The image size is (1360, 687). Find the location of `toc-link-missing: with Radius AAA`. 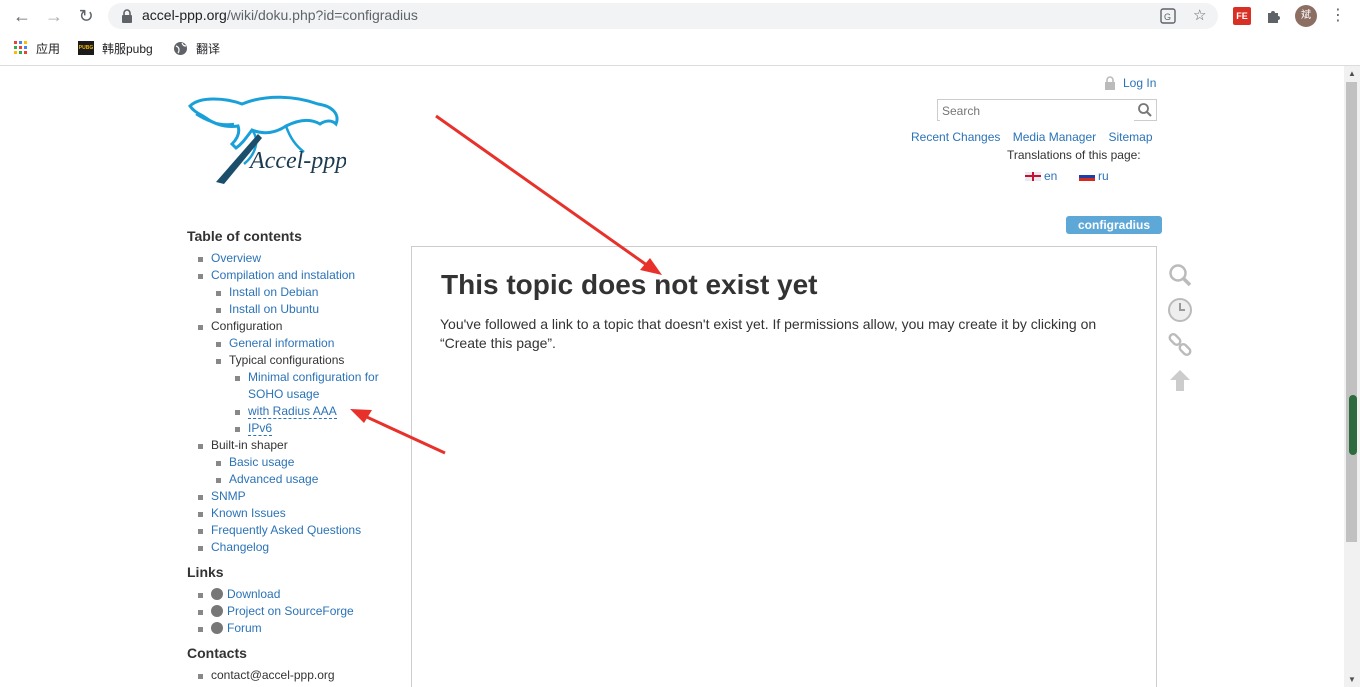

toc-link-missing: with Radius AAA is located at coordinates (292, 411).